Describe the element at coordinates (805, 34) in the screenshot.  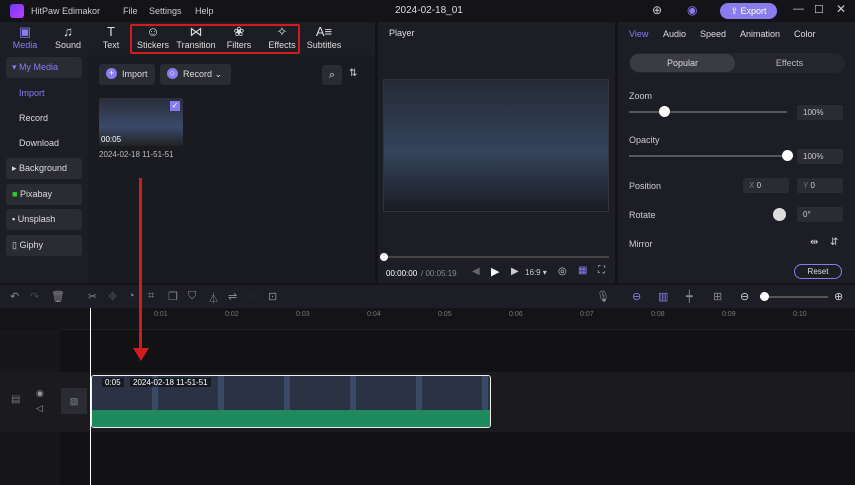
I see `tab-color: Color` at that location.